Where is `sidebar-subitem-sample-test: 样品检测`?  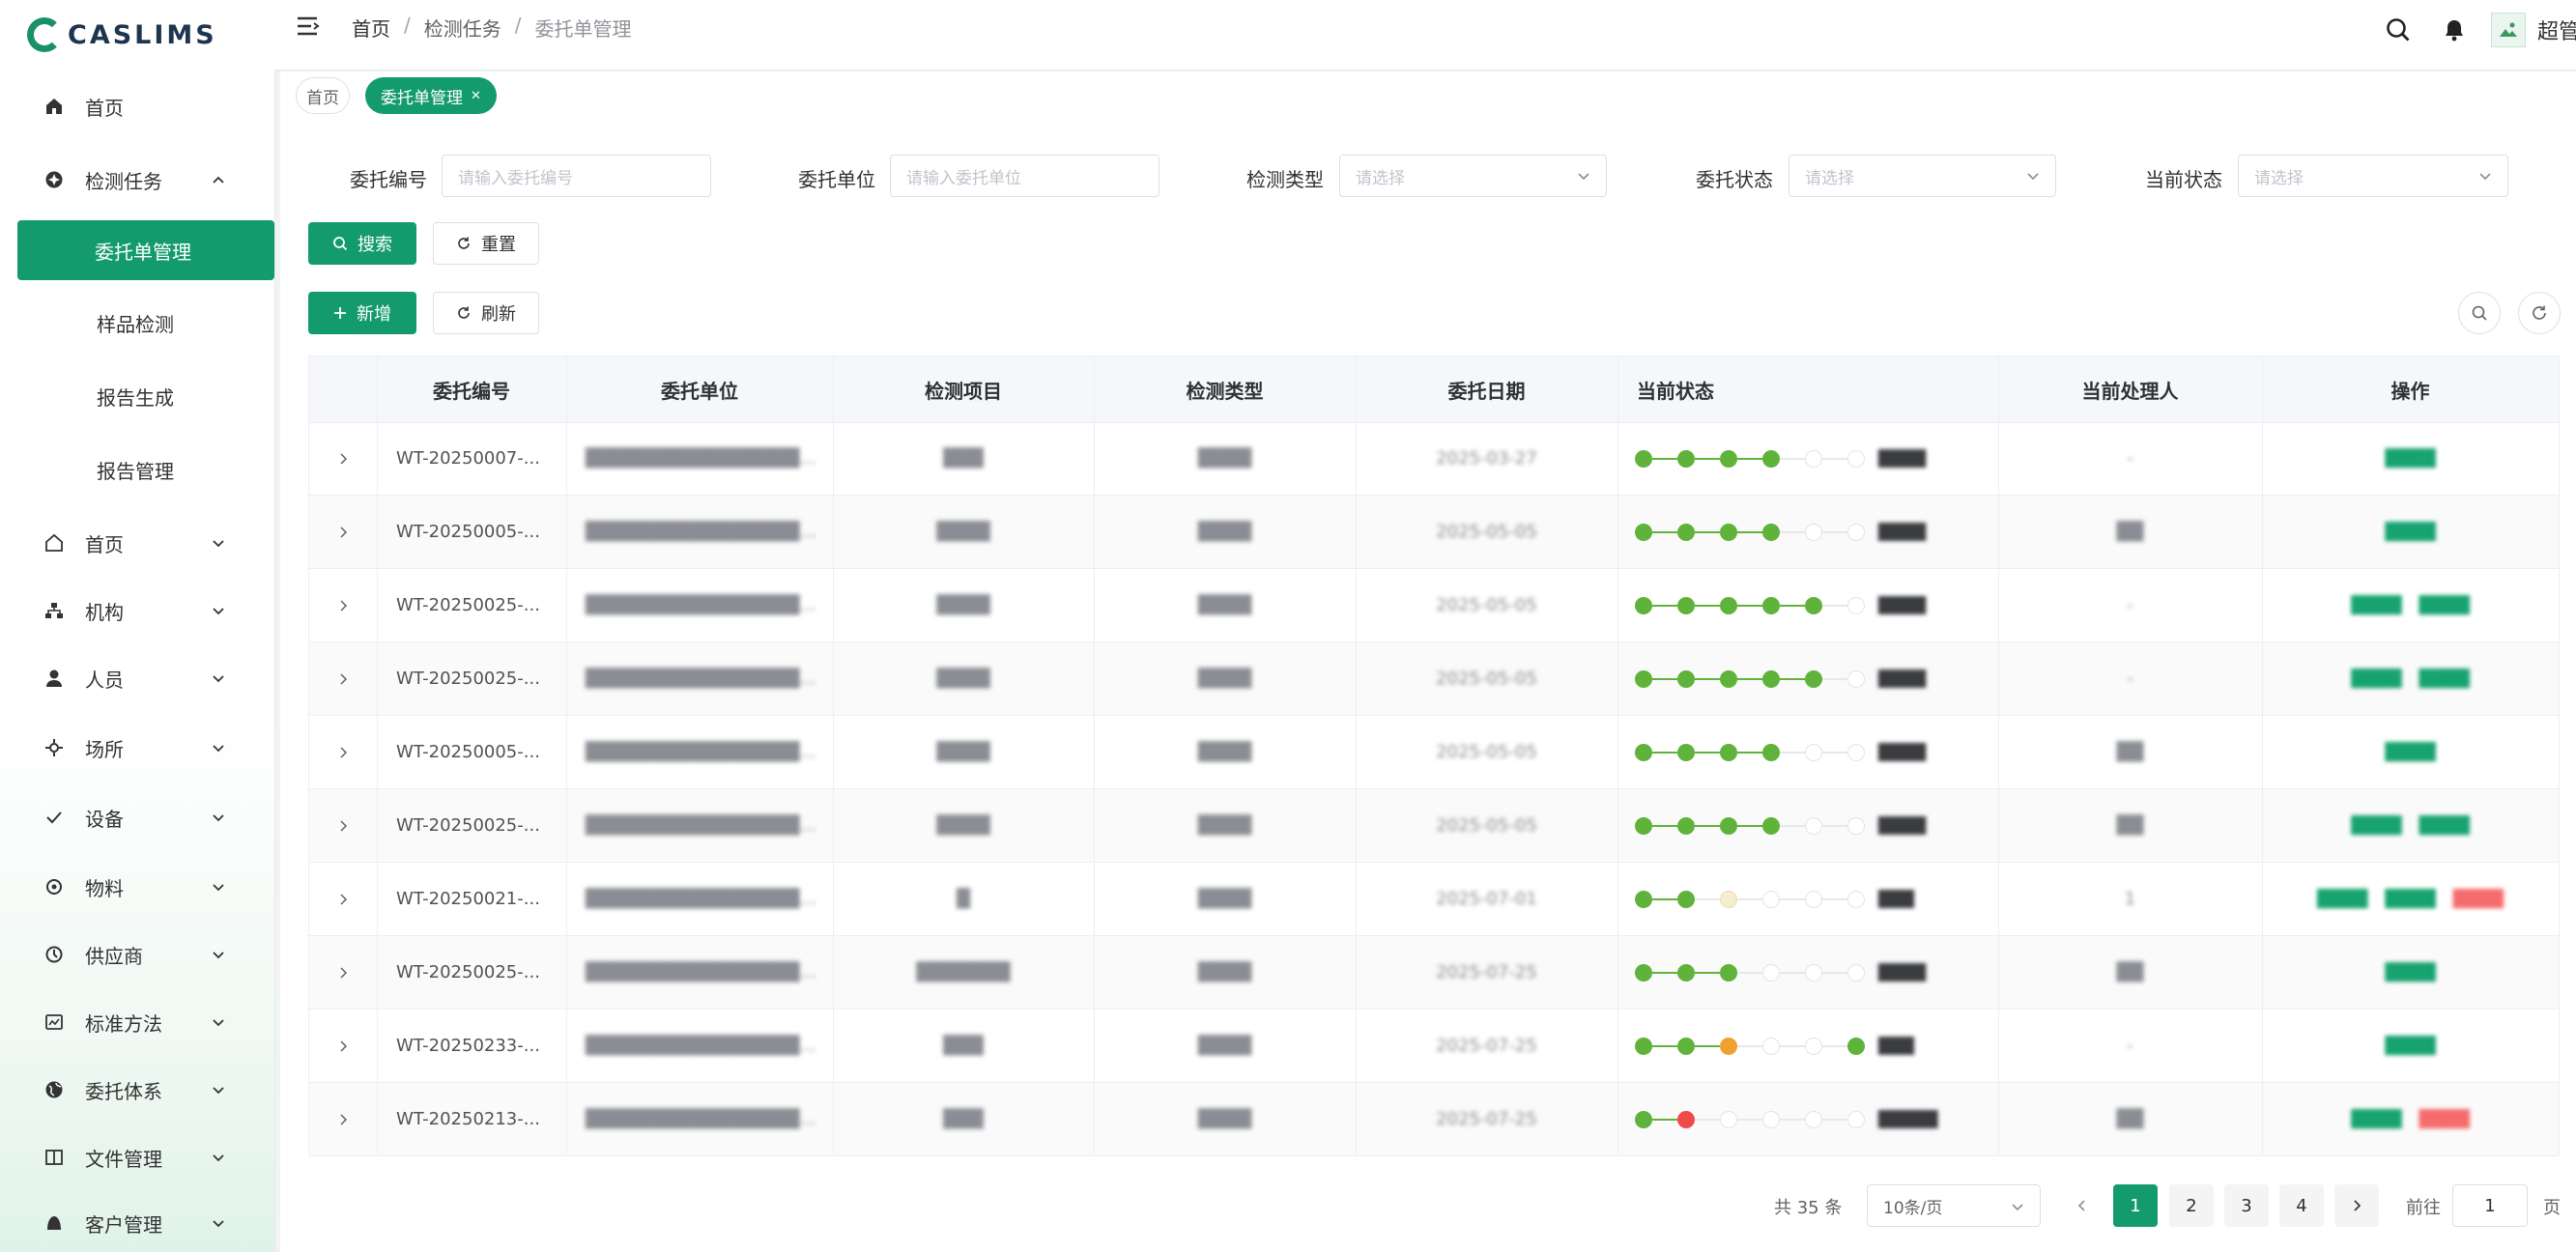 sidebar-subitem-sample-test: 样品检测 is located at coordinates (137, 323).